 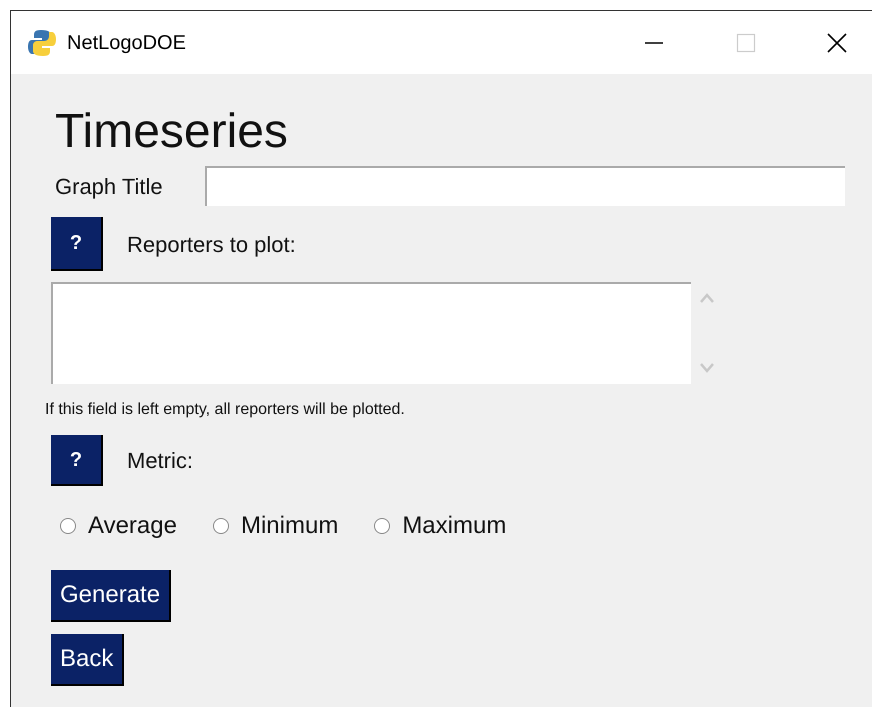 I want to click on reporters-field, so click(x=371, y=333).